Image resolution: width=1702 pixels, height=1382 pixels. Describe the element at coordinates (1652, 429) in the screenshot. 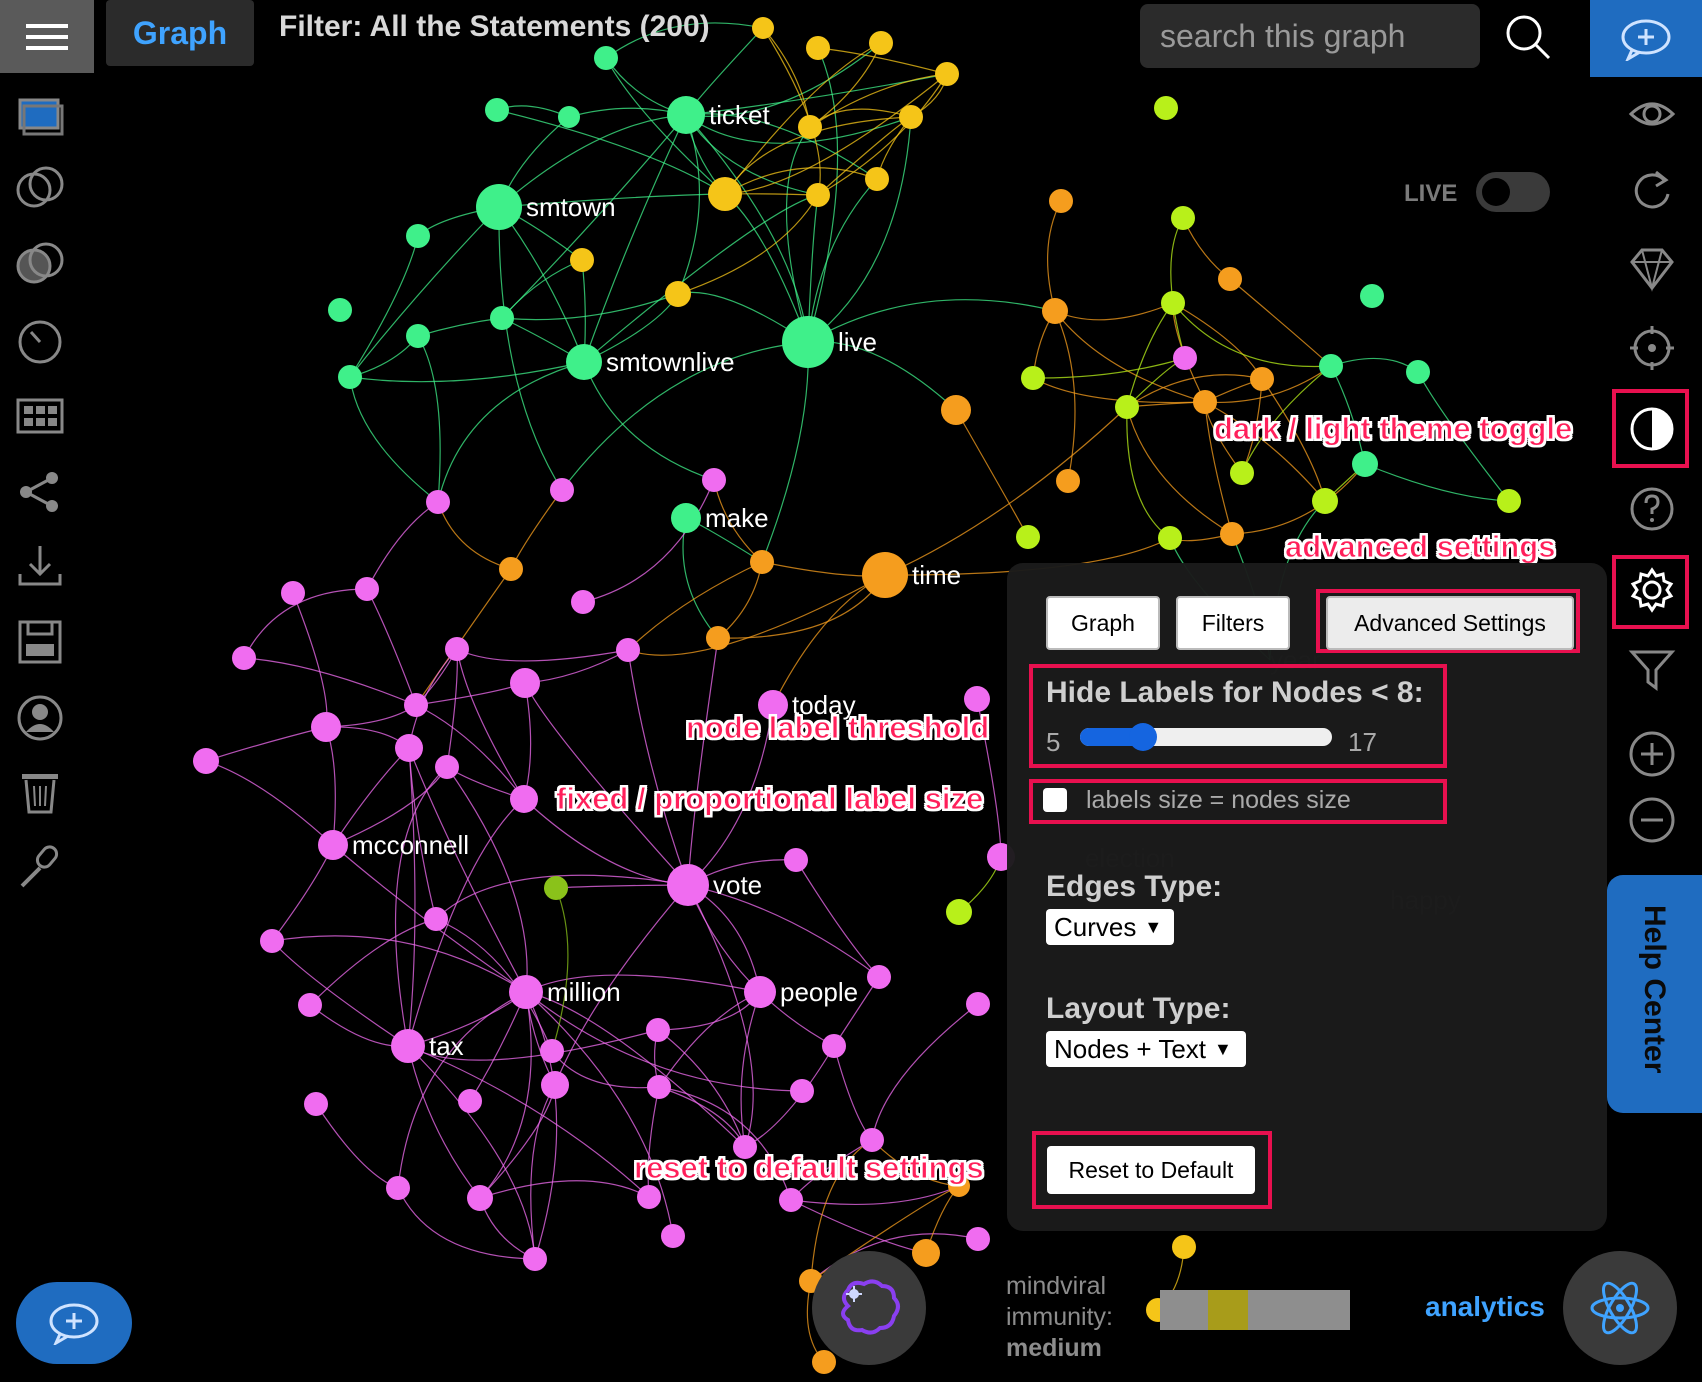

I see `contrast-icon` at that location.